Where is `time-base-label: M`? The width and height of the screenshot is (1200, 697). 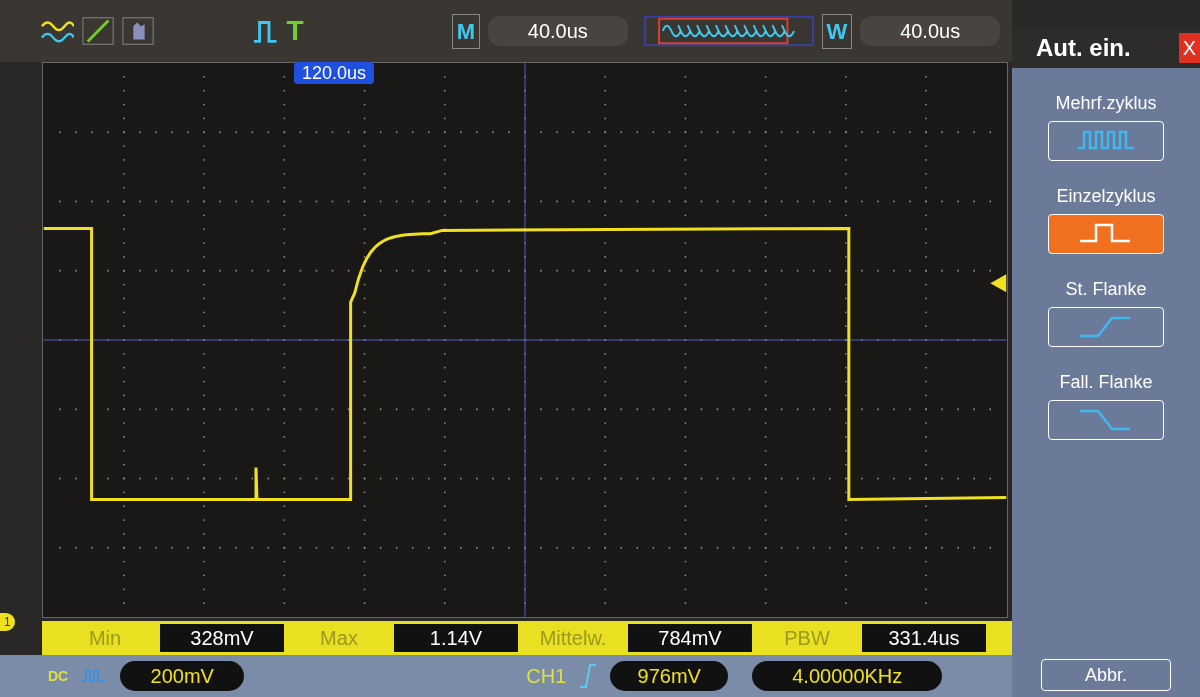
time-base-label: M is located at coordinates (465, 31).